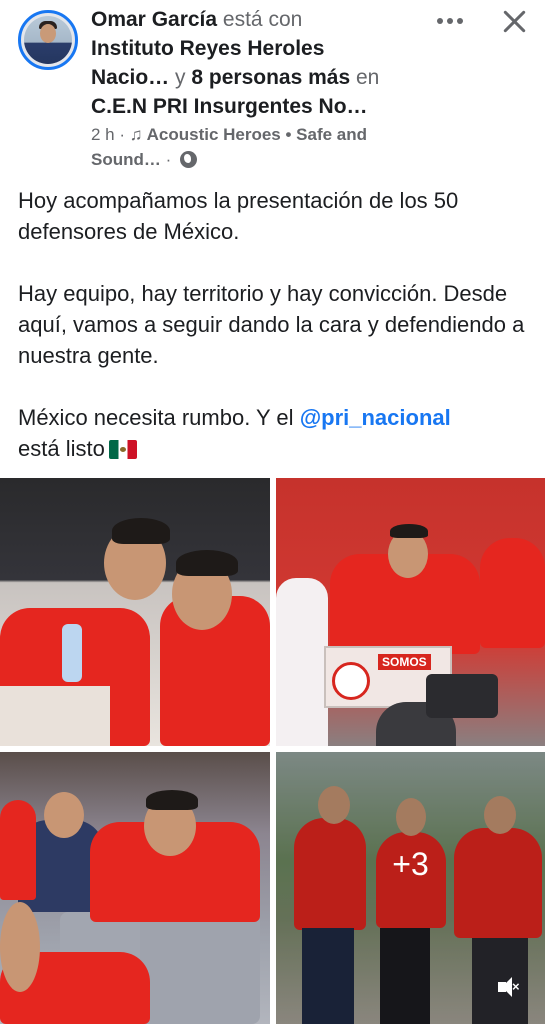 The width and height of the screenshot is (545, 1024). I want to click on and-text: y, so click(180, 77).